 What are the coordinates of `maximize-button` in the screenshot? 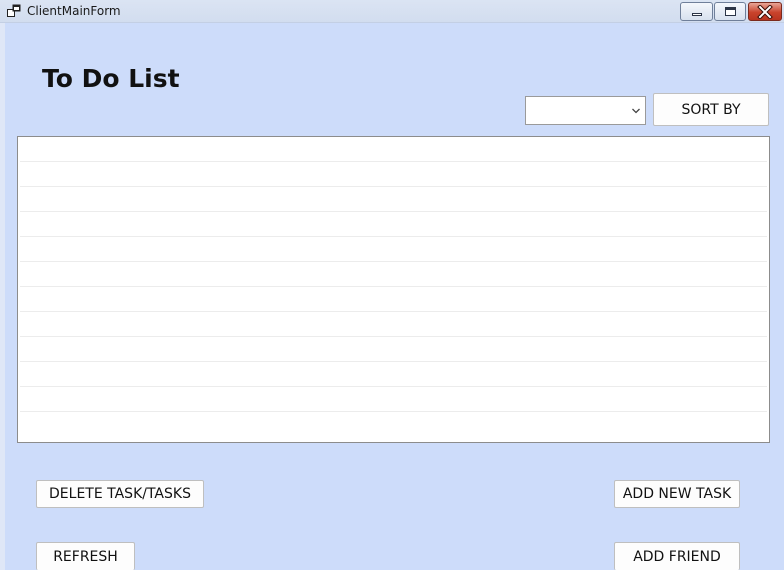 It's located at (730, 11).